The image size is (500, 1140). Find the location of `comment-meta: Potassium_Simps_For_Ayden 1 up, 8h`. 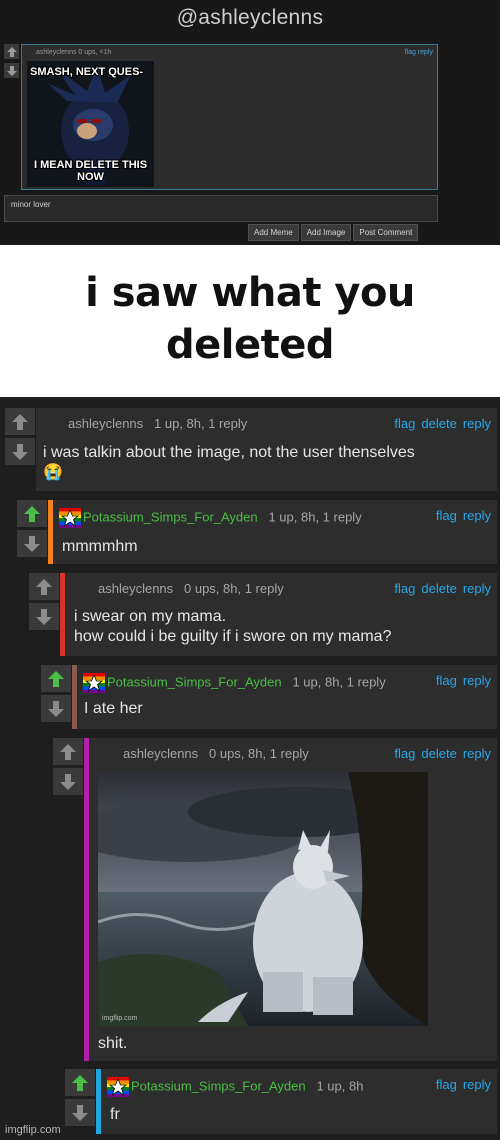

comment-meta: Potassium_Simps_For_Ayden 1 up, 8h is located at coordinates (235, 1087).